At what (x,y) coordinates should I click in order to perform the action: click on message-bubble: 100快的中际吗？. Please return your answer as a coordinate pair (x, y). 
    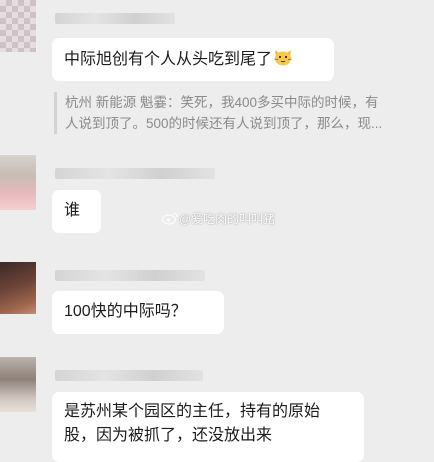
    Looking at the image, I should click on (138, 312).